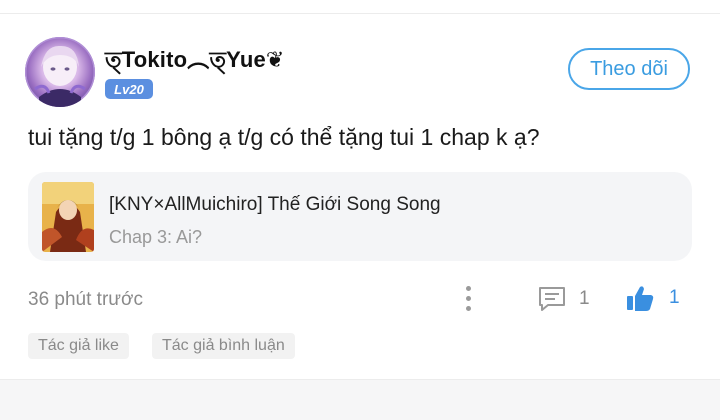  Describe the element at coordinates (468, 288) in the screenshot. I see `vertical-dots-icon` at that location.